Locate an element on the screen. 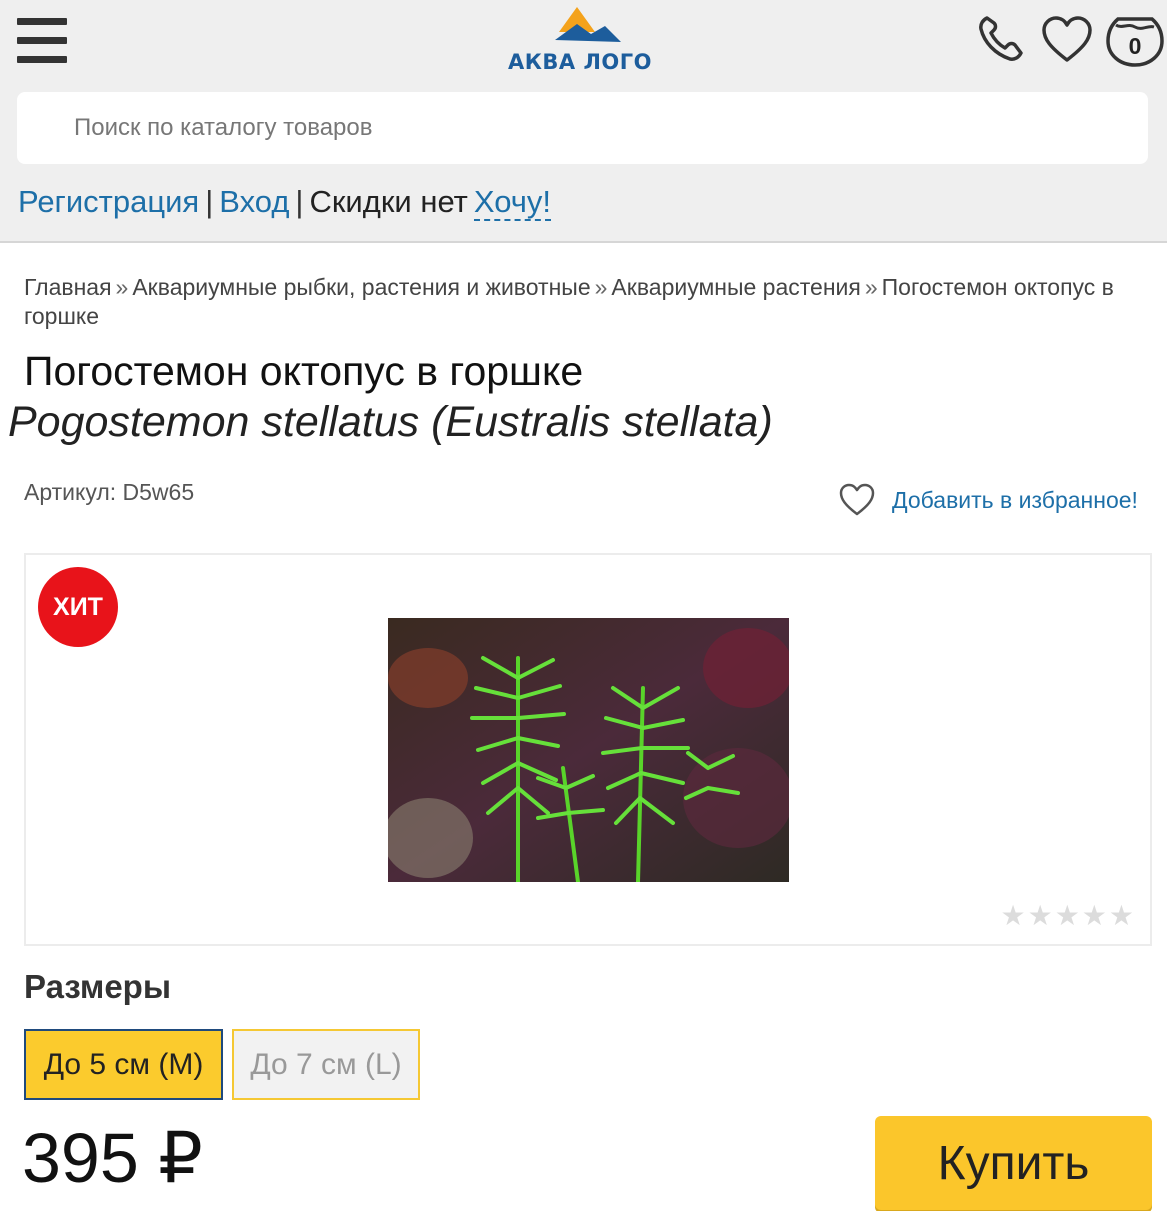 The width and height of the screenshot is (1167, 1211). breadcrumb-fish-plants: Аквариумные рыбки, растения и животные is located at coordinates (361, 287).